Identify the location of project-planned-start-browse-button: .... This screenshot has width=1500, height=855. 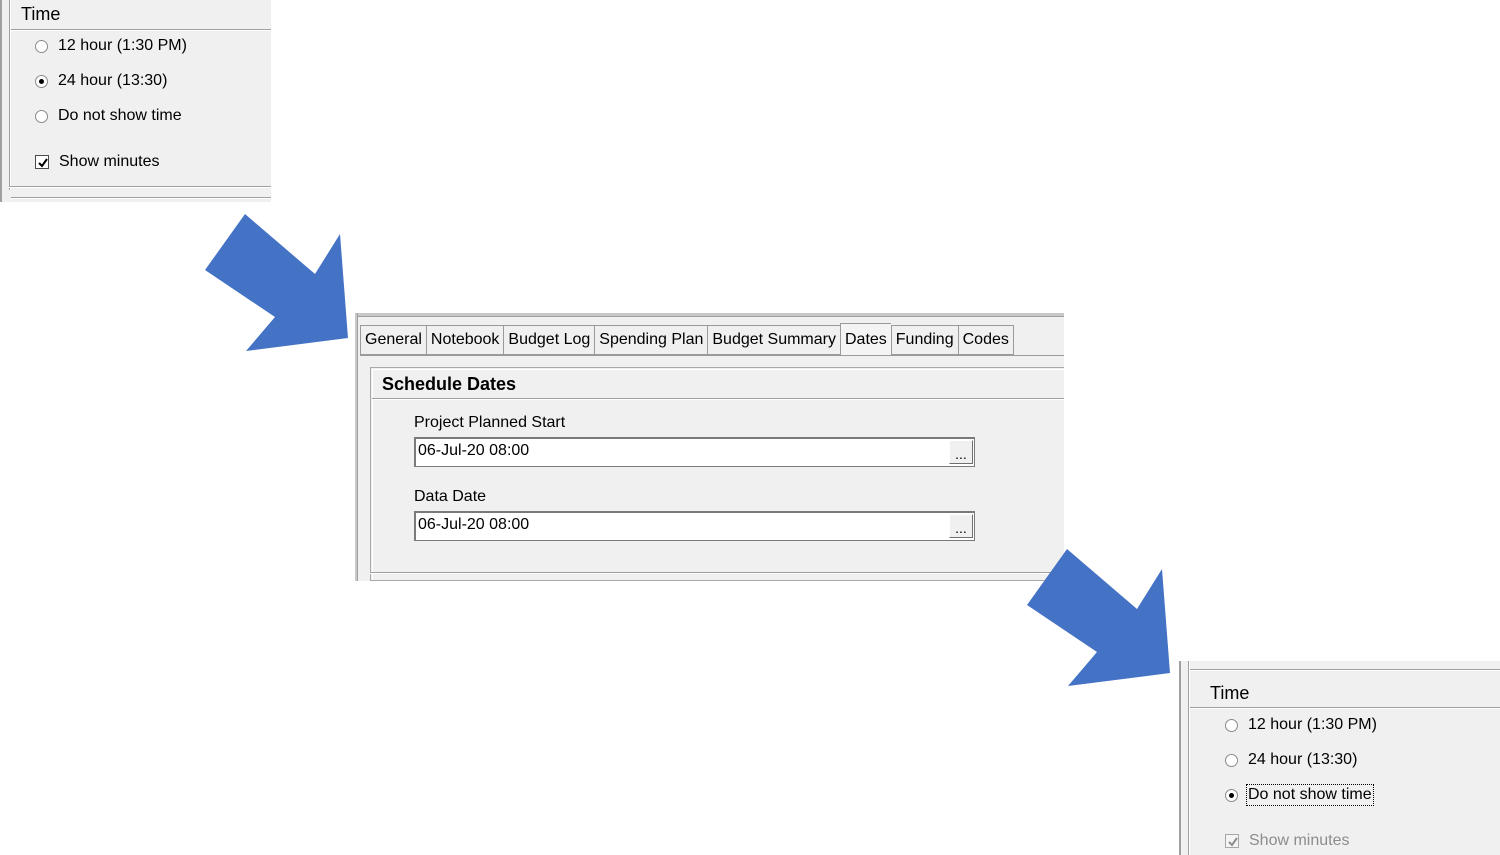
(961, 452).